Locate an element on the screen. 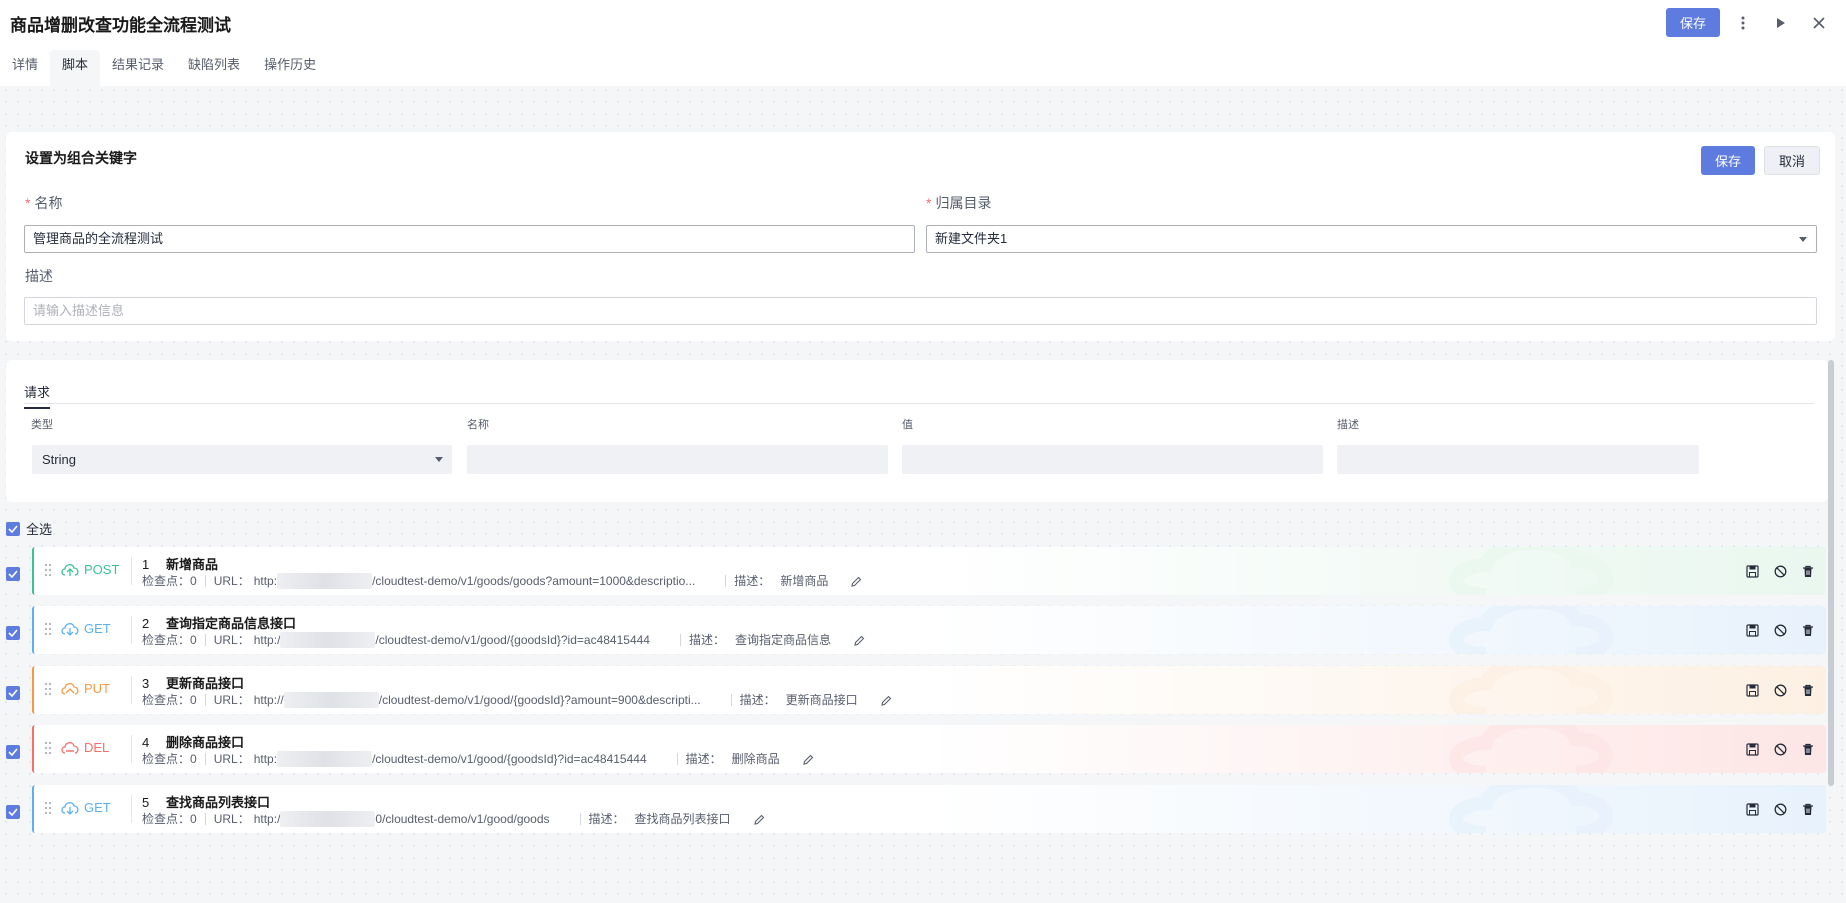 This screenshot has width=1846, height=903. tab-item: 脚本 is located at coordinates (75, 68).